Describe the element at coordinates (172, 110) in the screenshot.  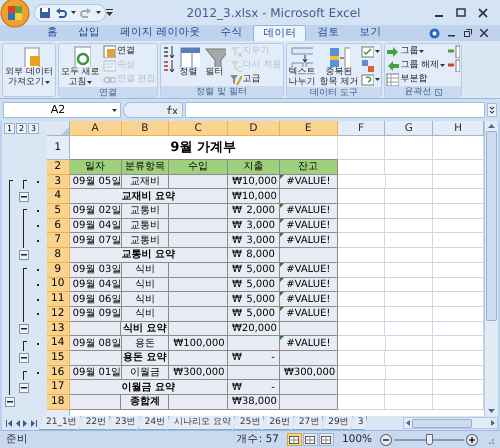
I see `function-icon` at that location.